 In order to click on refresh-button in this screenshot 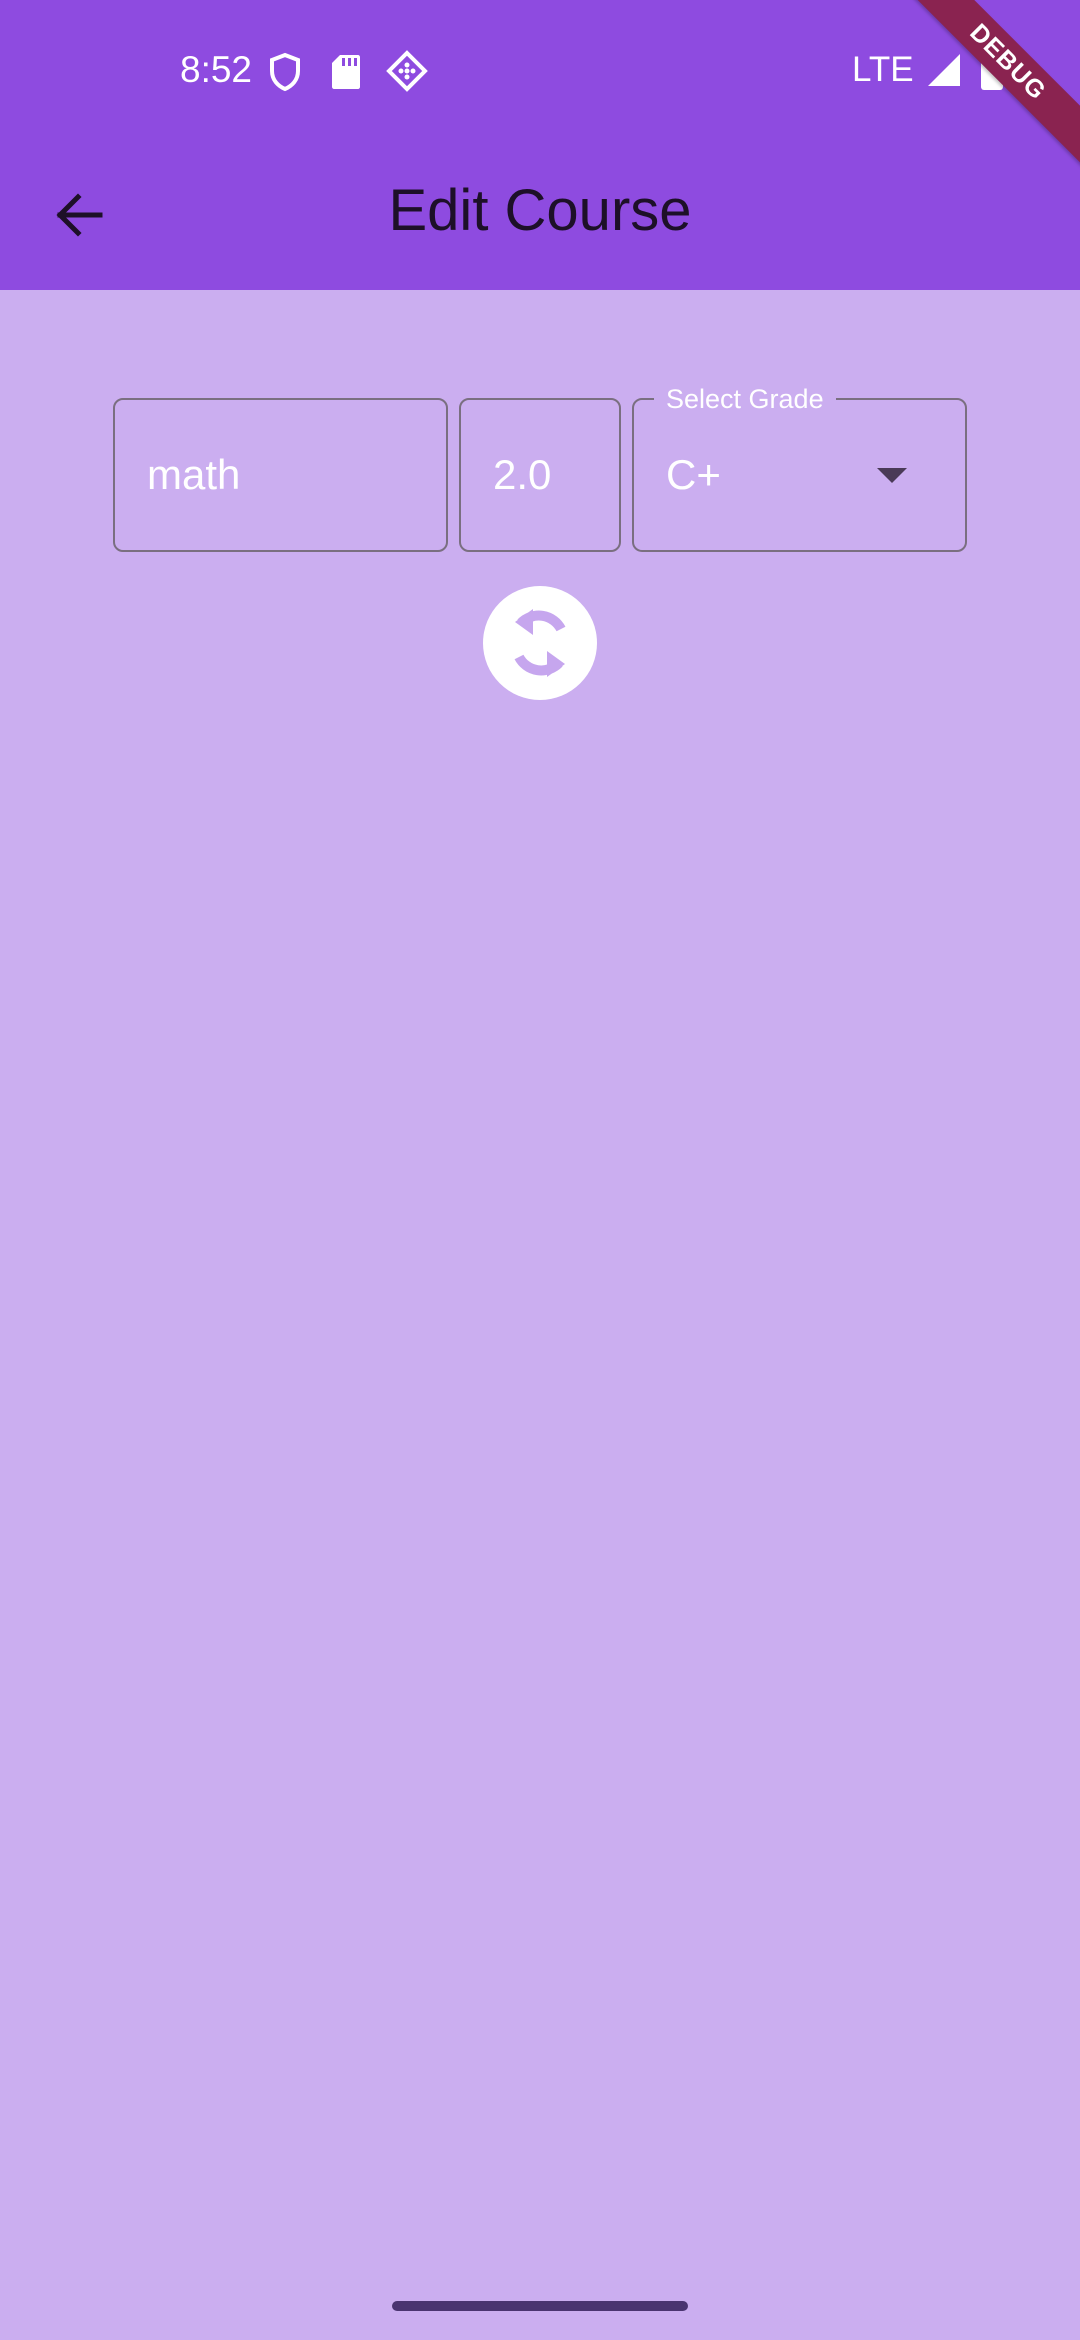, I will do `click(540, 643)`.